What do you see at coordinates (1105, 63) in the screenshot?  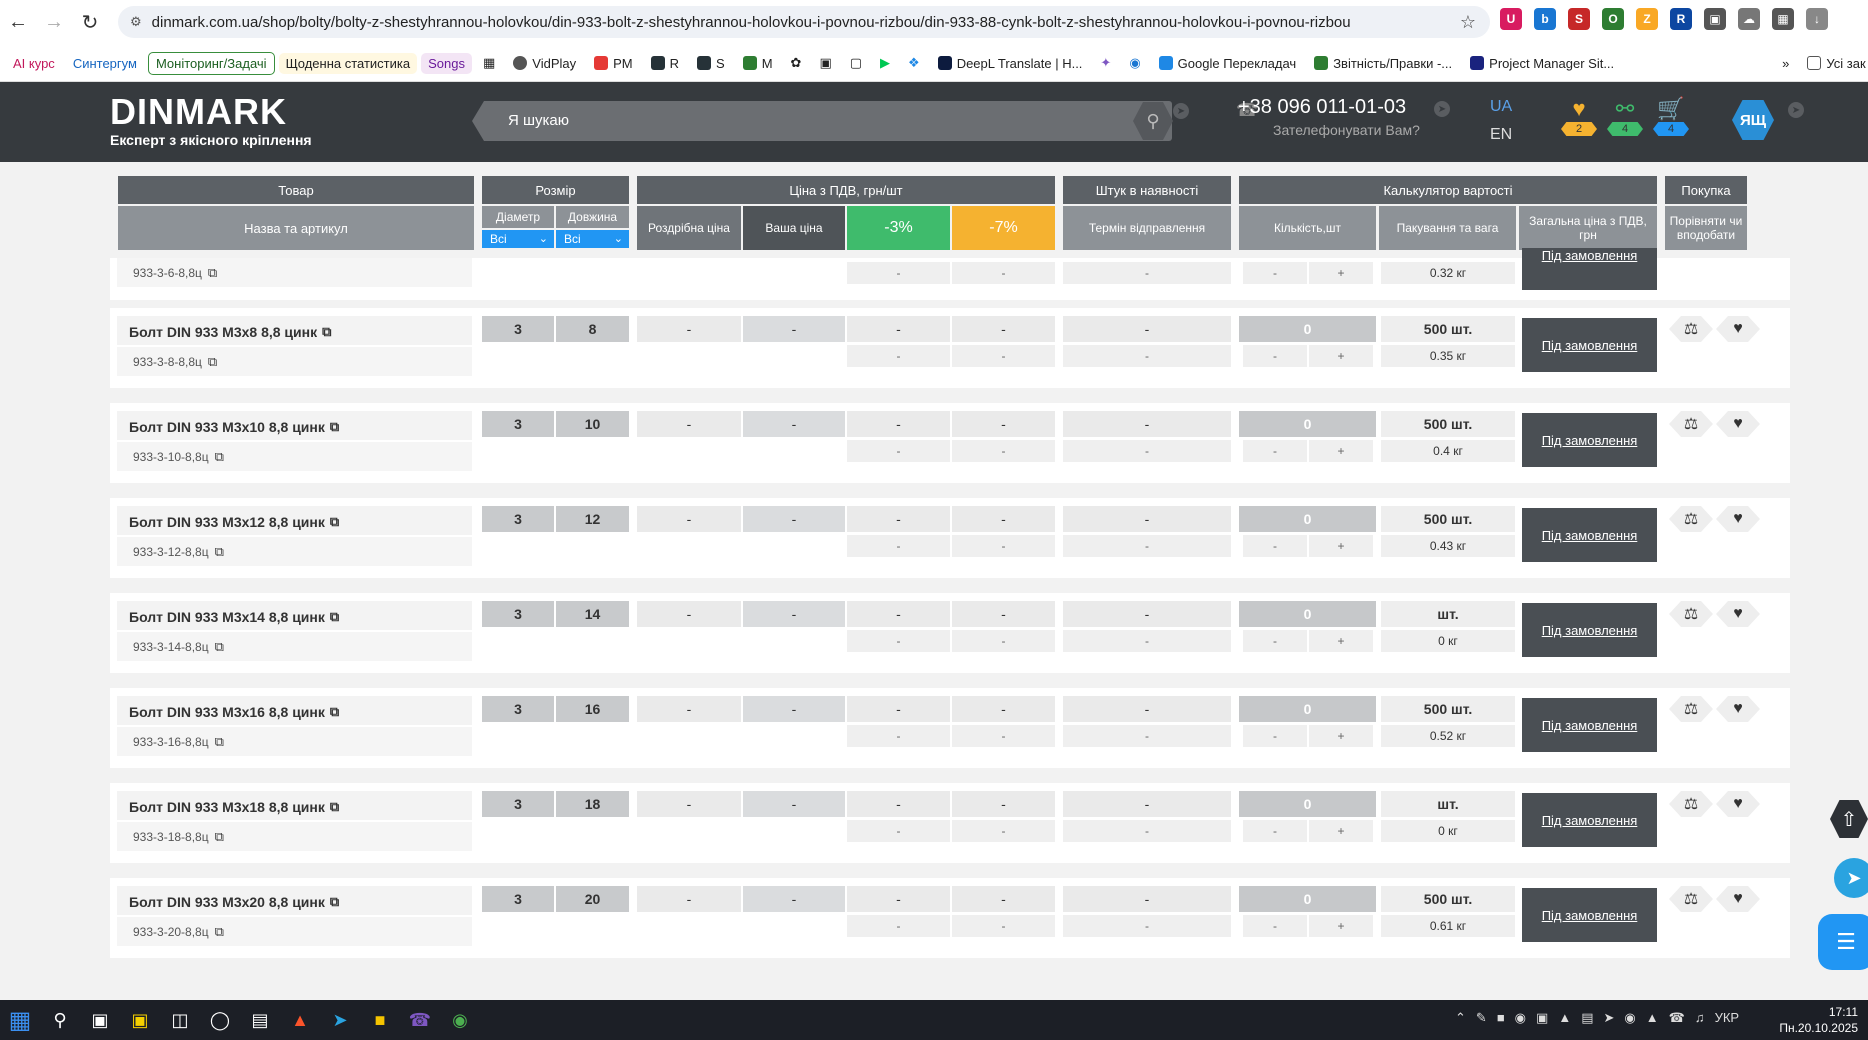 I see `sparkle-icon: ✦` at bounding box center [1105, 63].